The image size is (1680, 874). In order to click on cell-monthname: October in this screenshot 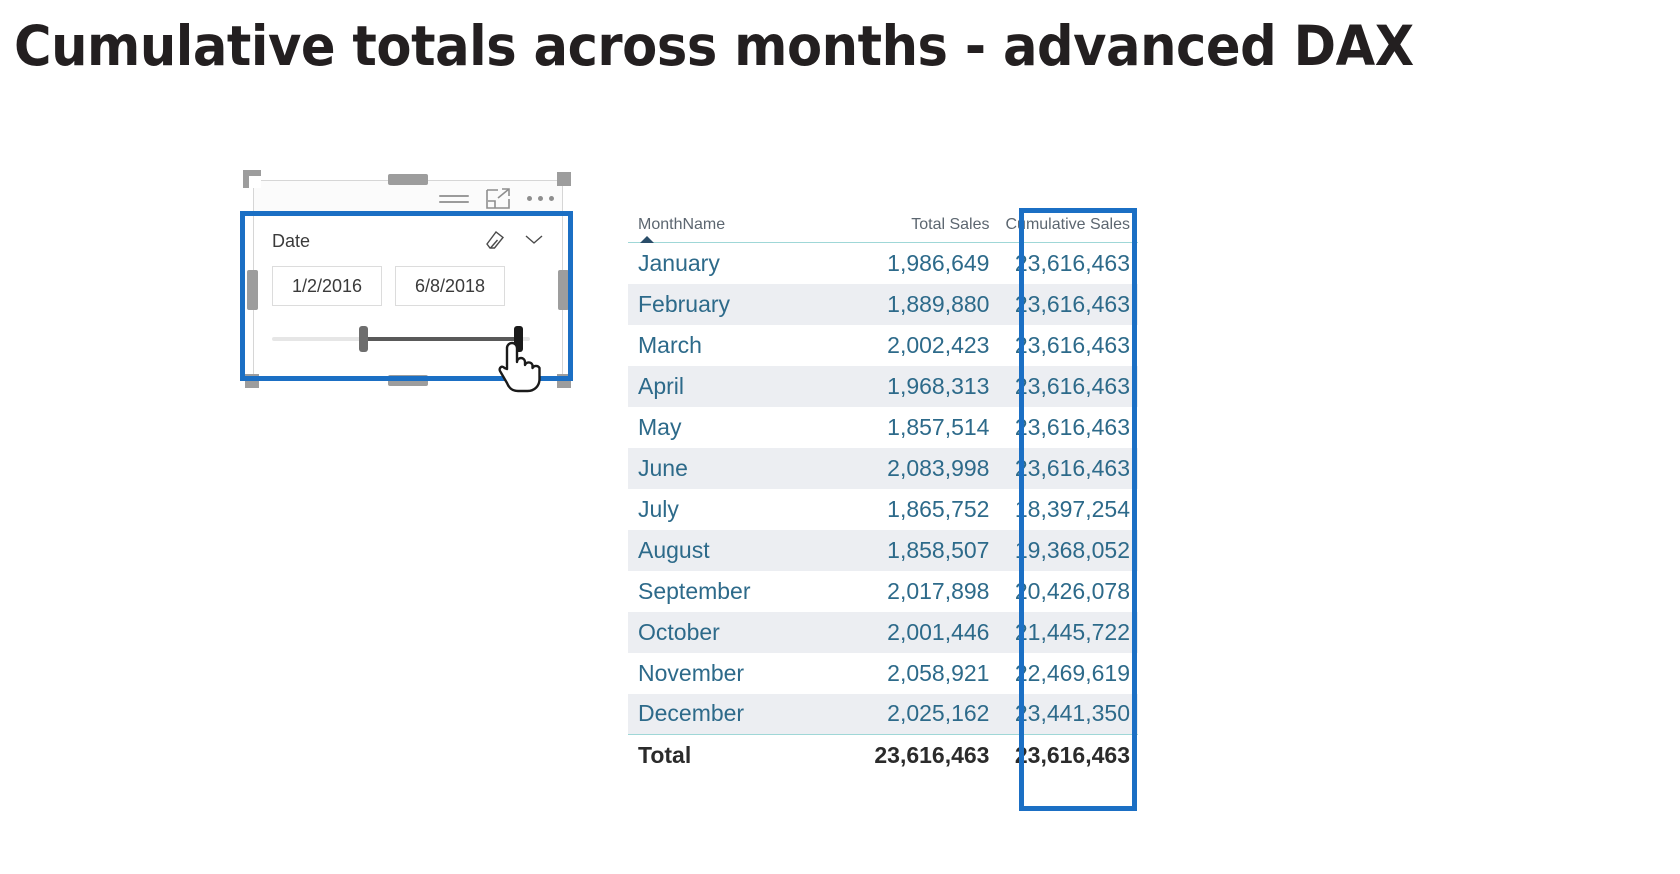, I will do `click(720, 632)`.